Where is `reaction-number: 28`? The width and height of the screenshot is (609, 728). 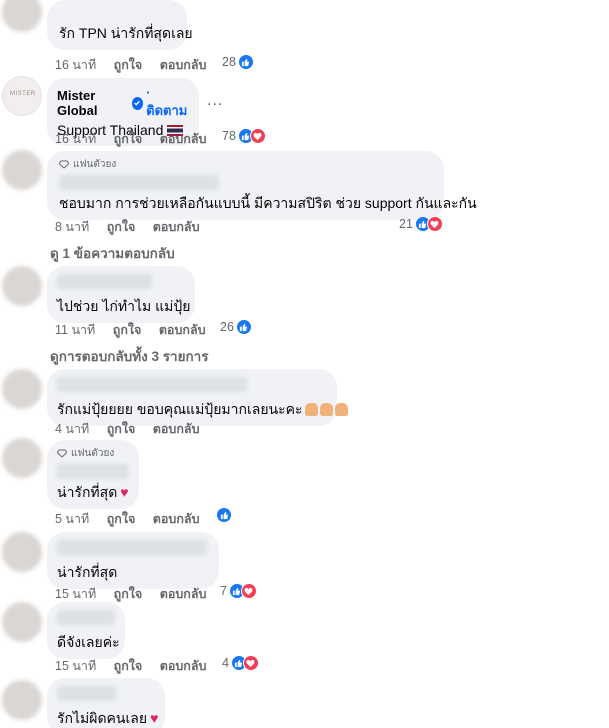 reaction-number: 28 is located at coordinates (229, 62).